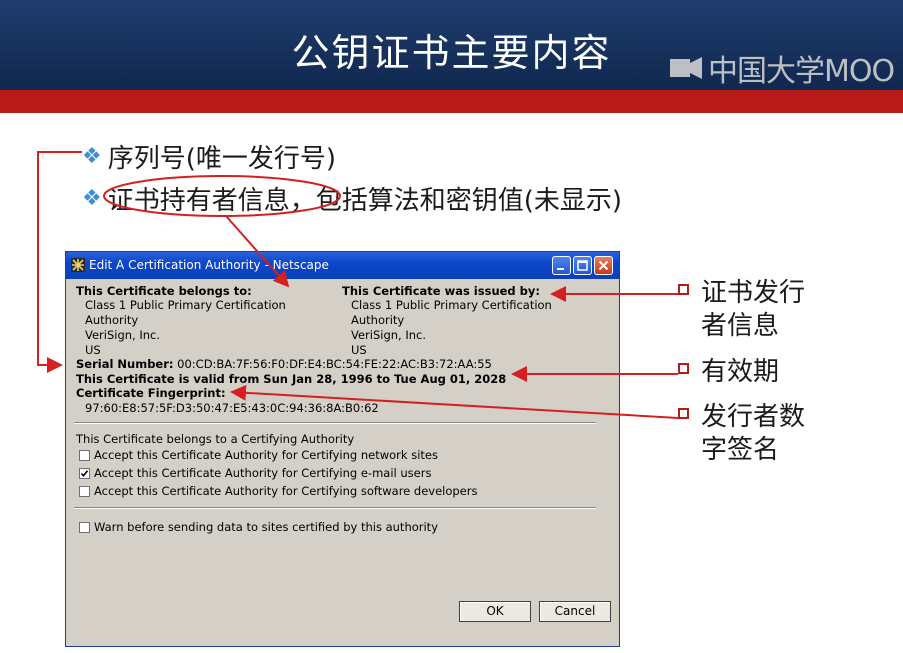 This screenshot has width=903, height=653. Describe the element at coordinates (740, 326) in the screenshot. I see `callout-line: 者信息` at that location.